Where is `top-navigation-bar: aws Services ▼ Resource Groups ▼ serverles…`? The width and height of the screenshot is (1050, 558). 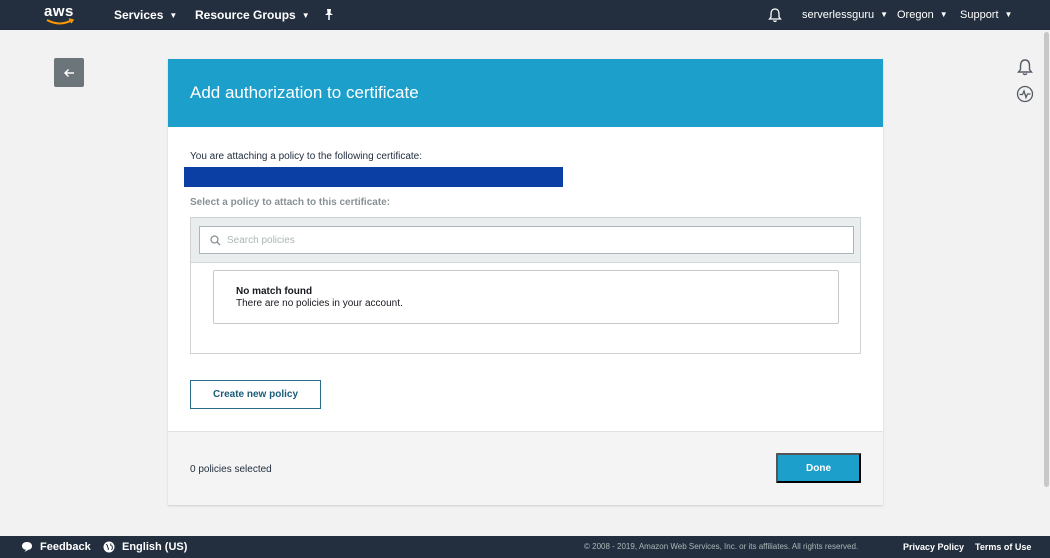
top-navigation-bar: aws Services ▼ Resource Groups ▼ serverles… is located at coordinates (525, 15).